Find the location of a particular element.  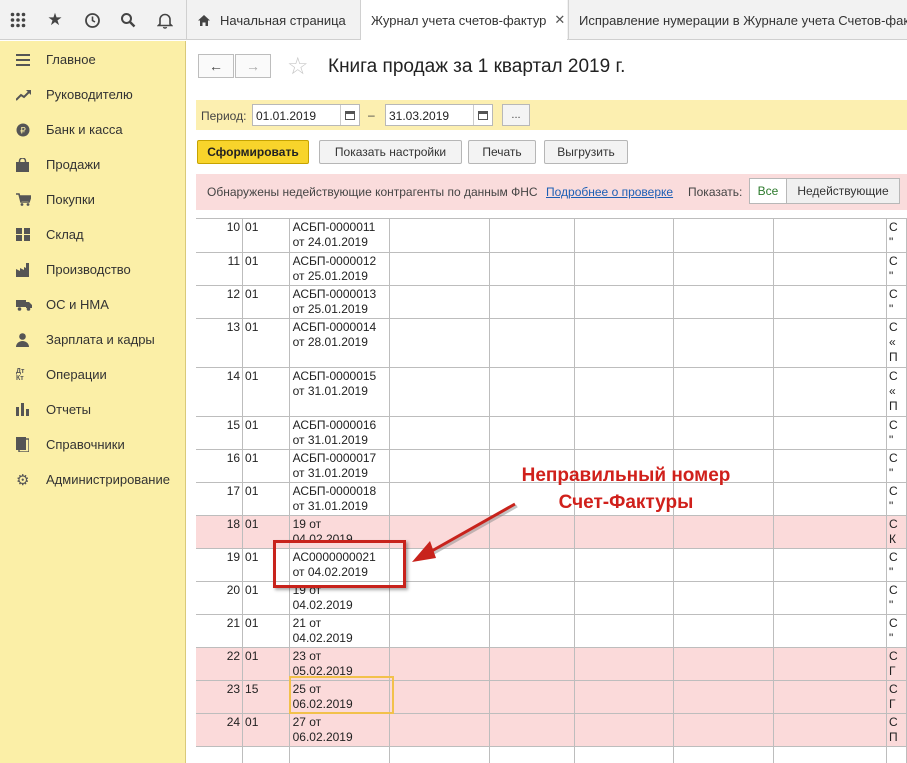

star-icon: ★ is located at coordinates (55, 20).